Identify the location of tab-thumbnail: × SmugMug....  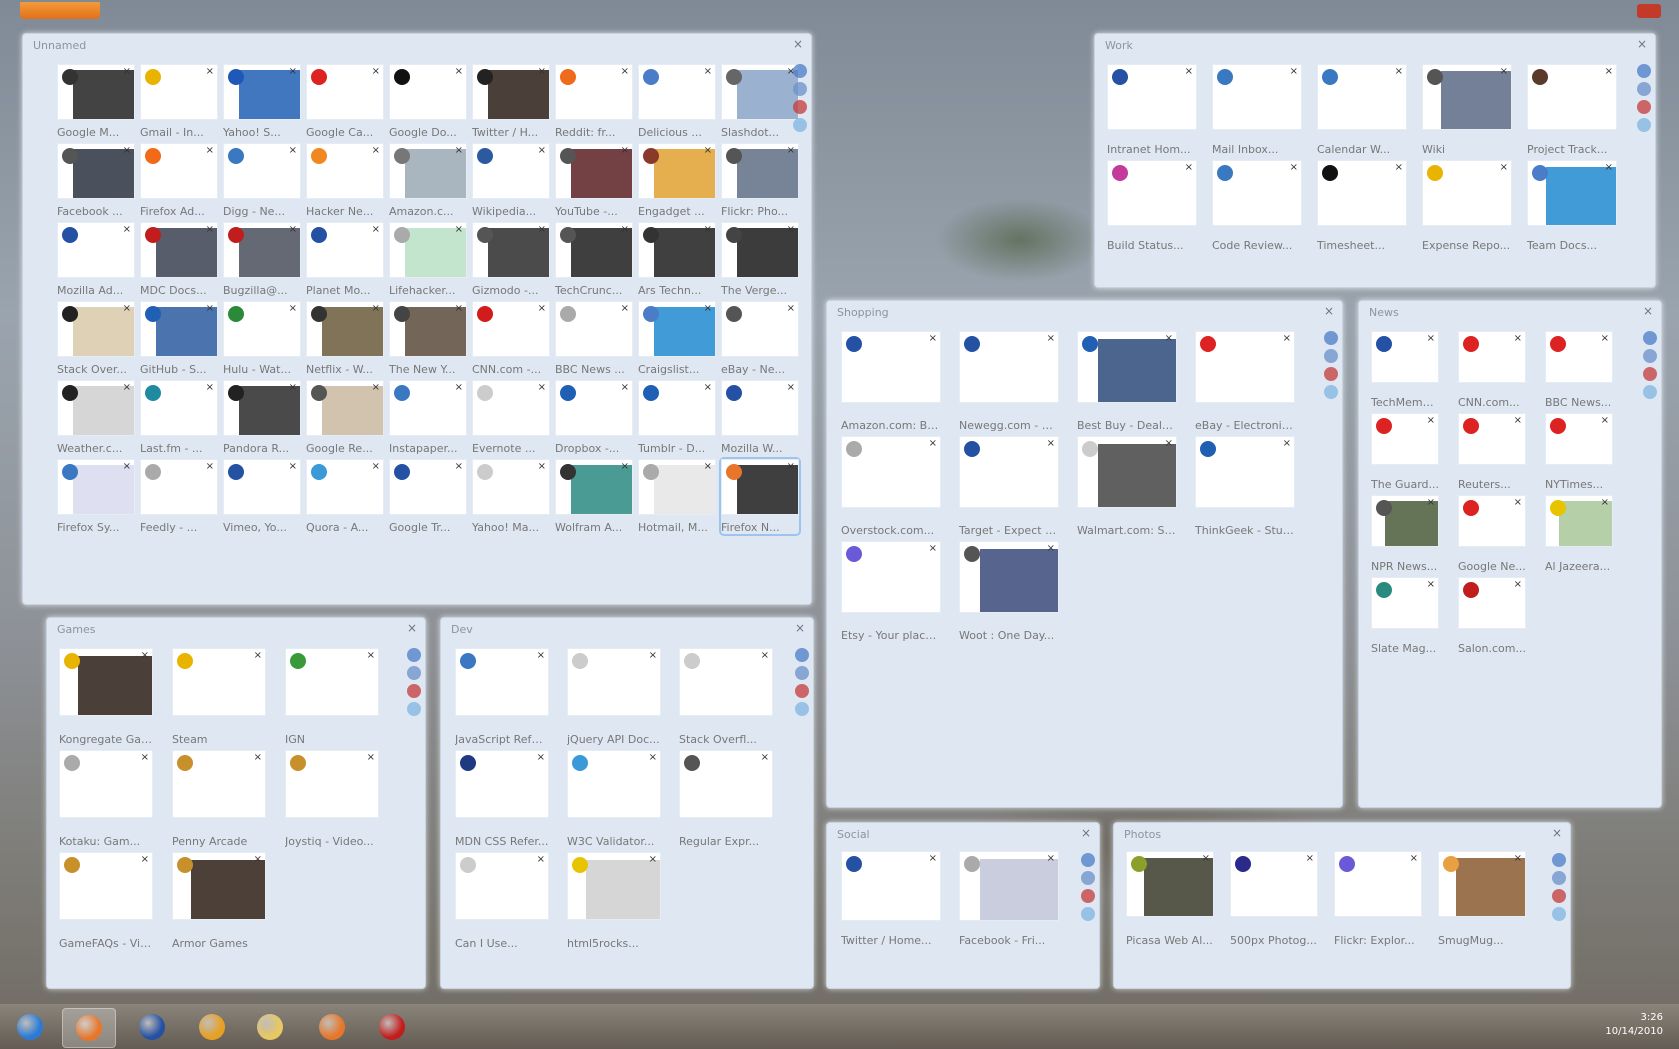
(1482, 899).